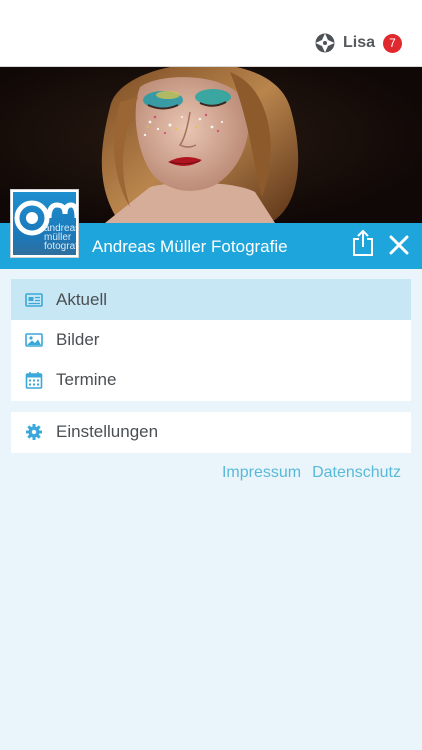  What do you see at coordinates (392, 43) in the screenshot?
I see `notification-badge: 7` at bounding box center [392, 43].